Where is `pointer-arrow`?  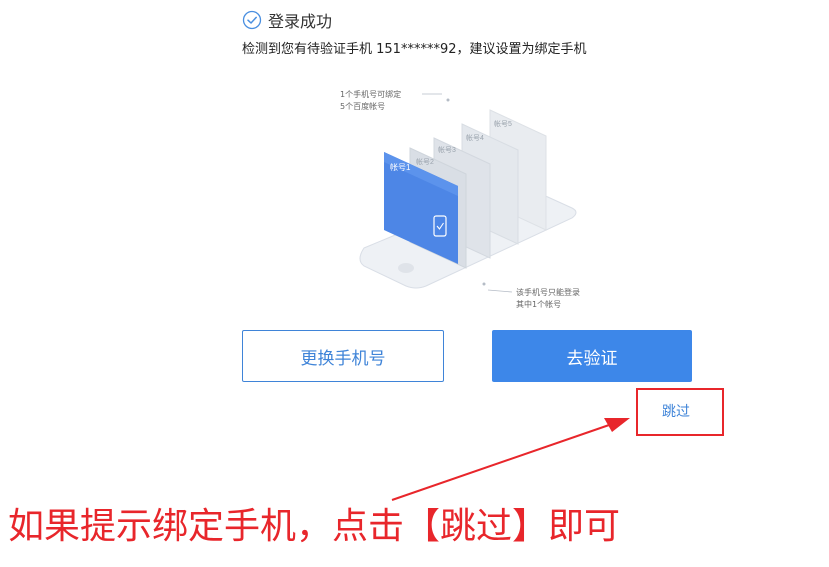
pointer-arrow is located at coordinates (510, 459).